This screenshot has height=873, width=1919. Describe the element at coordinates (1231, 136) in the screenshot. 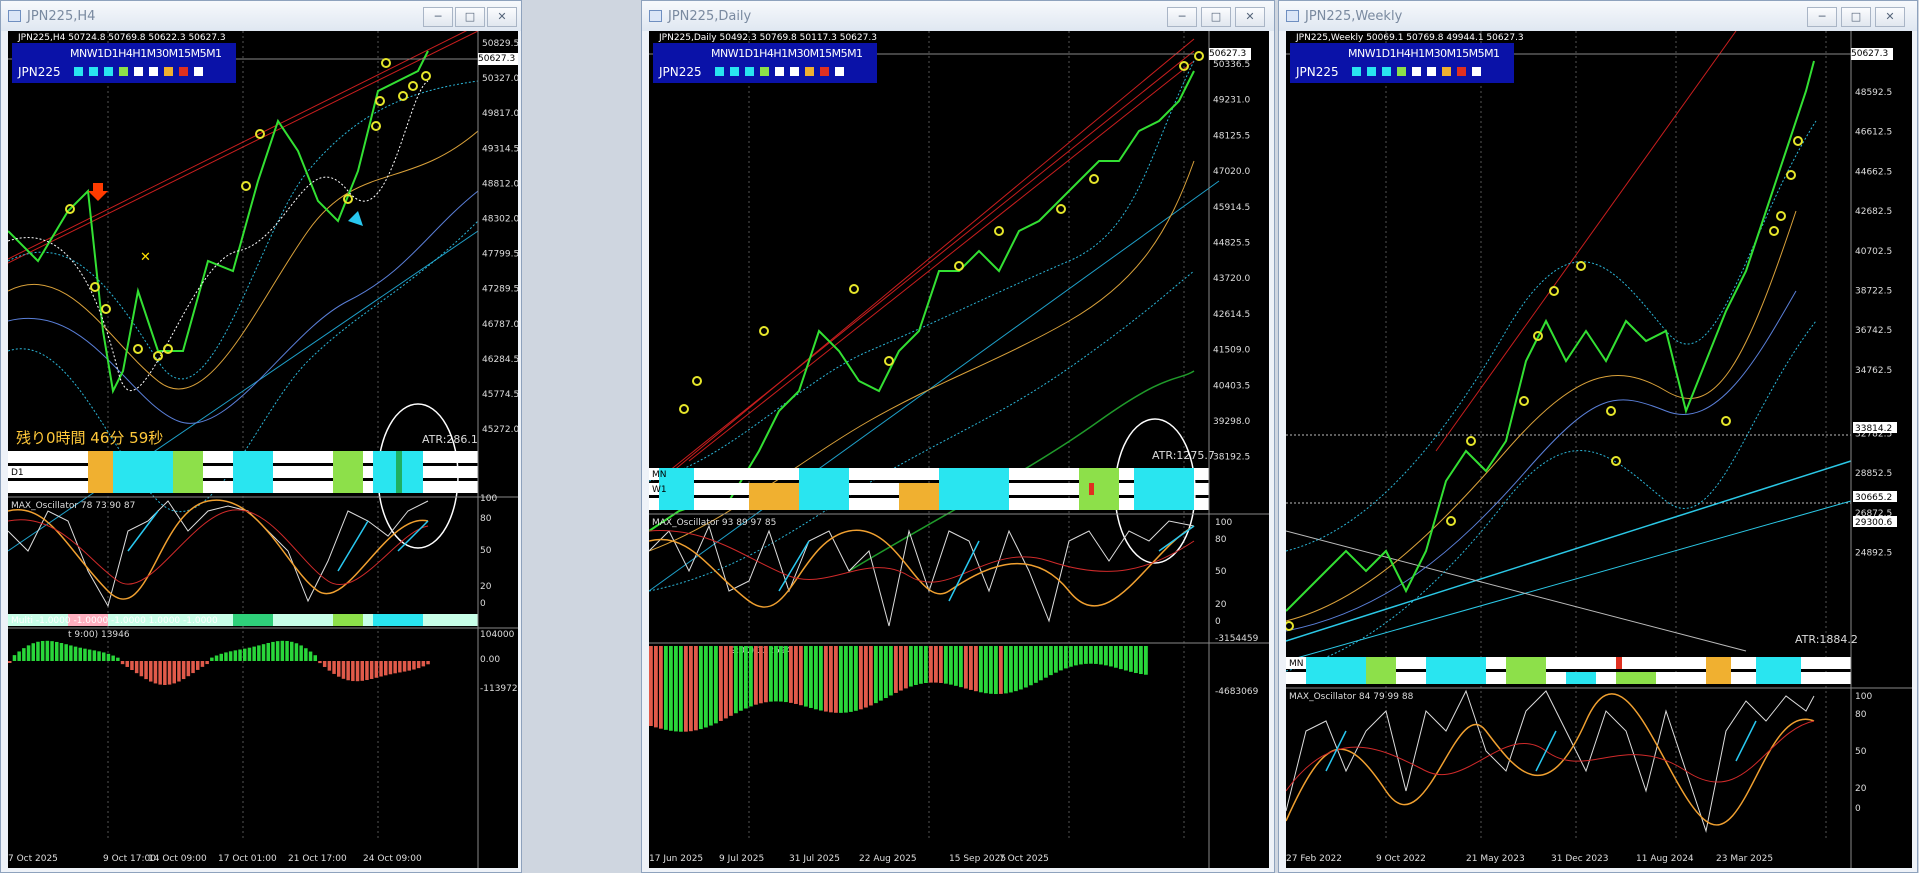

I see `price-tick-label: 48125.5` at that location.